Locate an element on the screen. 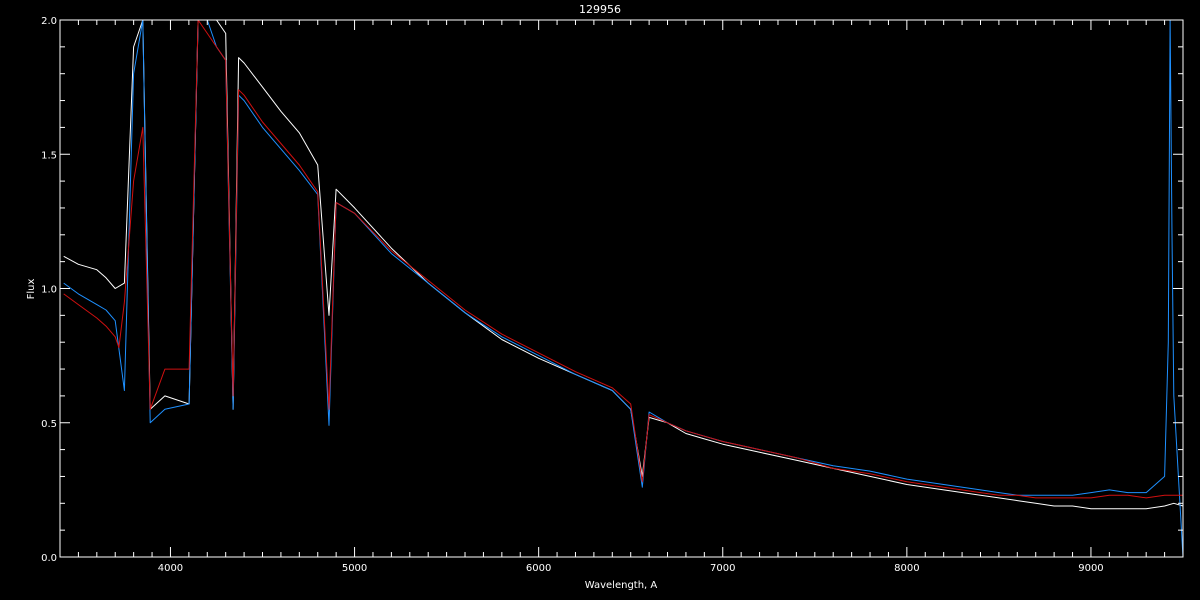 The width and height of the screenshot is (1200, 600). y-tick-label: 1.5 is located at coordinates (49, 155).